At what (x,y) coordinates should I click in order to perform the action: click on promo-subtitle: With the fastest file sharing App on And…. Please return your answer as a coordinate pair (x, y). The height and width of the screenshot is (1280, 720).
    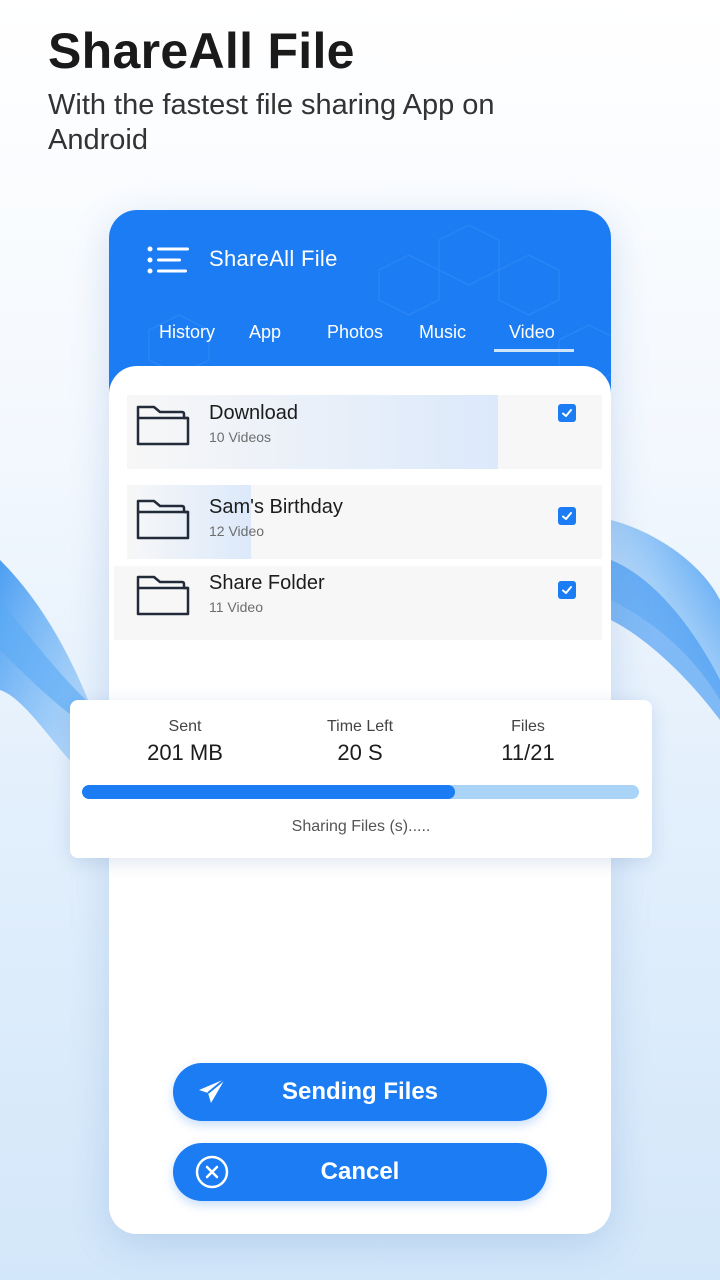
    Looking at the image, I should click on (271, 122).